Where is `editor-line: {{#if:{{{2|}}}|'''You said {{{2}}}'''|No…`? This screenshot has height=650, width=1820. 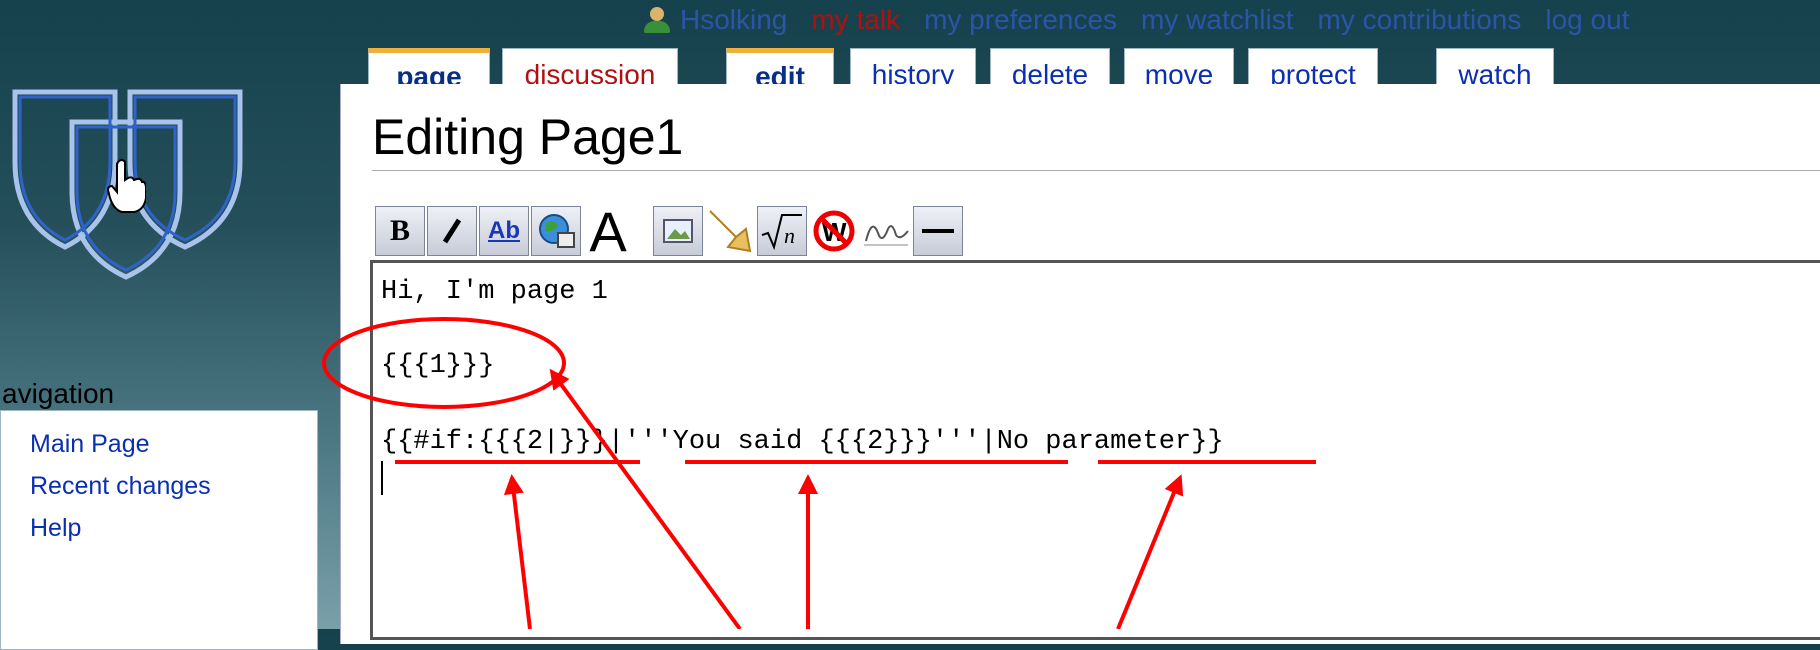
editor-line: {{#if:{{{2|}}}|'''You said {{{2}}}'''|No… is located at coordinates (802, 442).